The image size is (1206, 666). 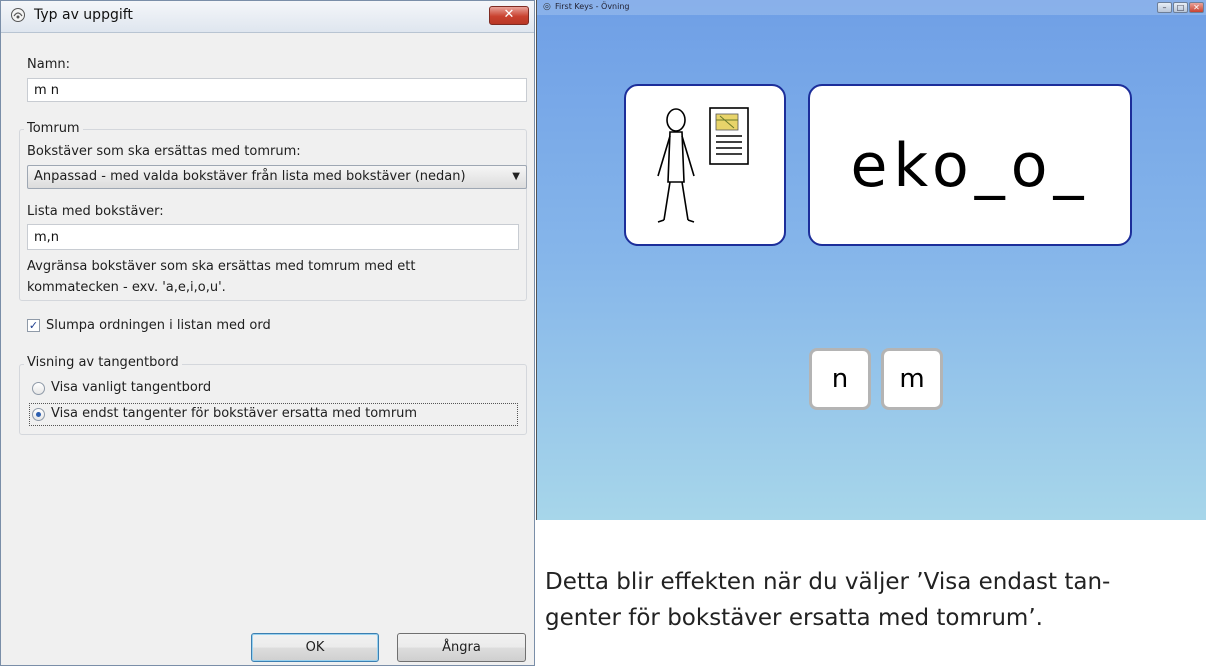 What do you see at coordinates (871, 7) in the screenshot?
I see `app-titlebar: ◎ First Keys - Övning – □ ✕` at bounding box center [871, 7].